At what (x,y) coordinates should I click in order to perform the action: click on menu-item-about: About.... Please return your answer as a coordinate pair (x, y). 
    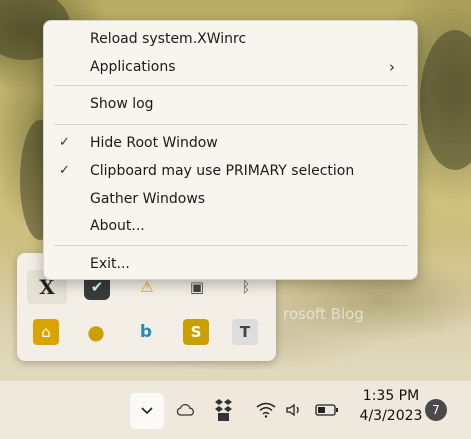
    Looking at the image, I should click on (230, 226).